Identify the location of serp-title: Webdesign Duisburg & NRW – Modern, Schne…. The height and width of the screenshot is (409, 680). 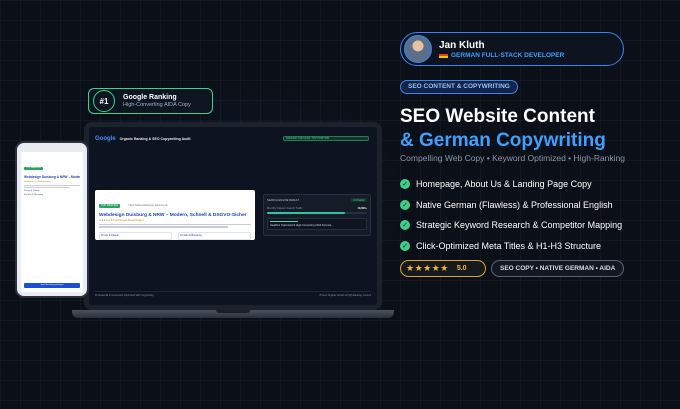
(173, 215).